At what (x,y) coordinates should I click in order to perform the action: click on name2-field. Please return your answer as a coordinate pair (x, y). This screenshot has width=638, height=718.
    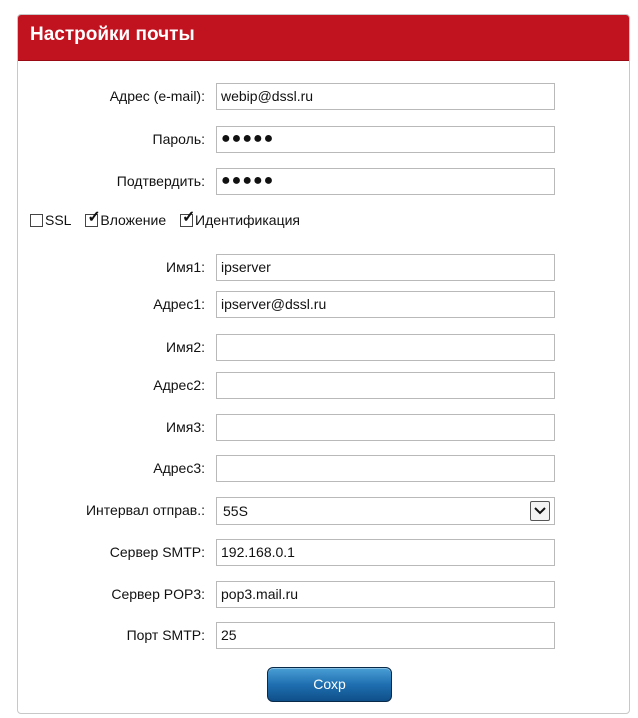
    Looking at the image, I should click on (385, 347).